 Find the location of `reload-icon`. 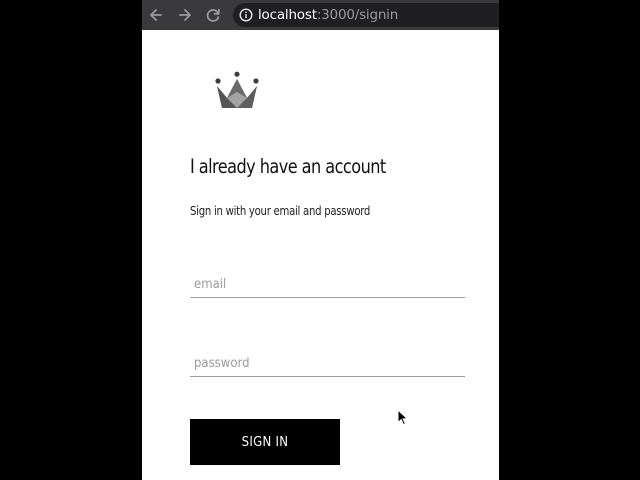

reload-icon is located at coordinates (213, 15).